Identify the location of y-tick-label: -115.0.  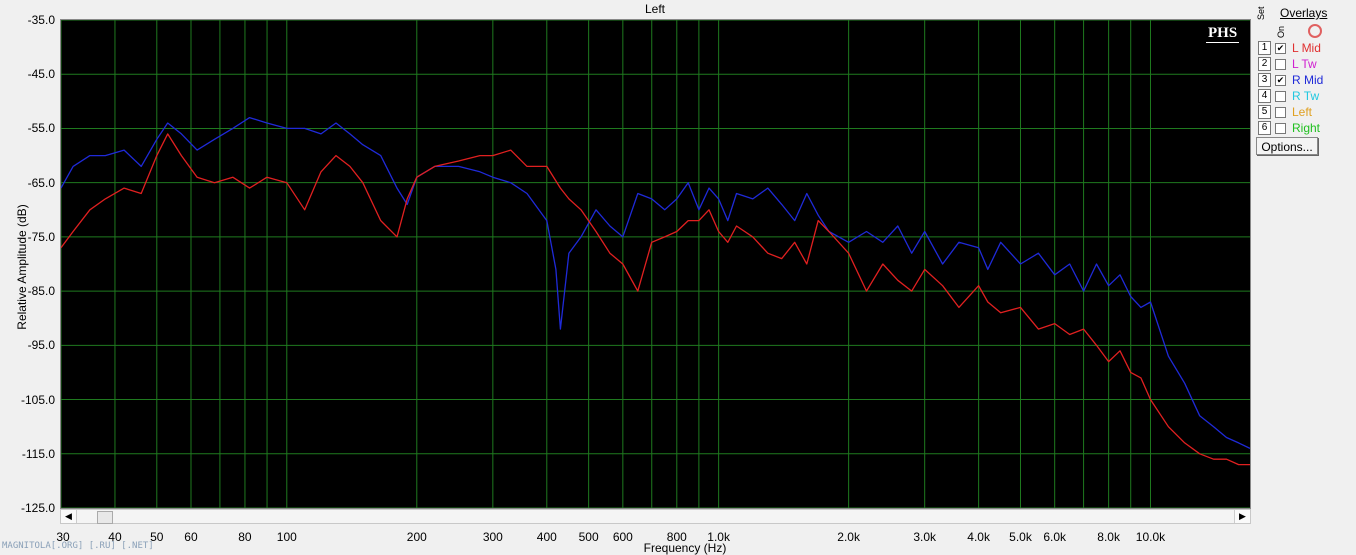
(38, 453).